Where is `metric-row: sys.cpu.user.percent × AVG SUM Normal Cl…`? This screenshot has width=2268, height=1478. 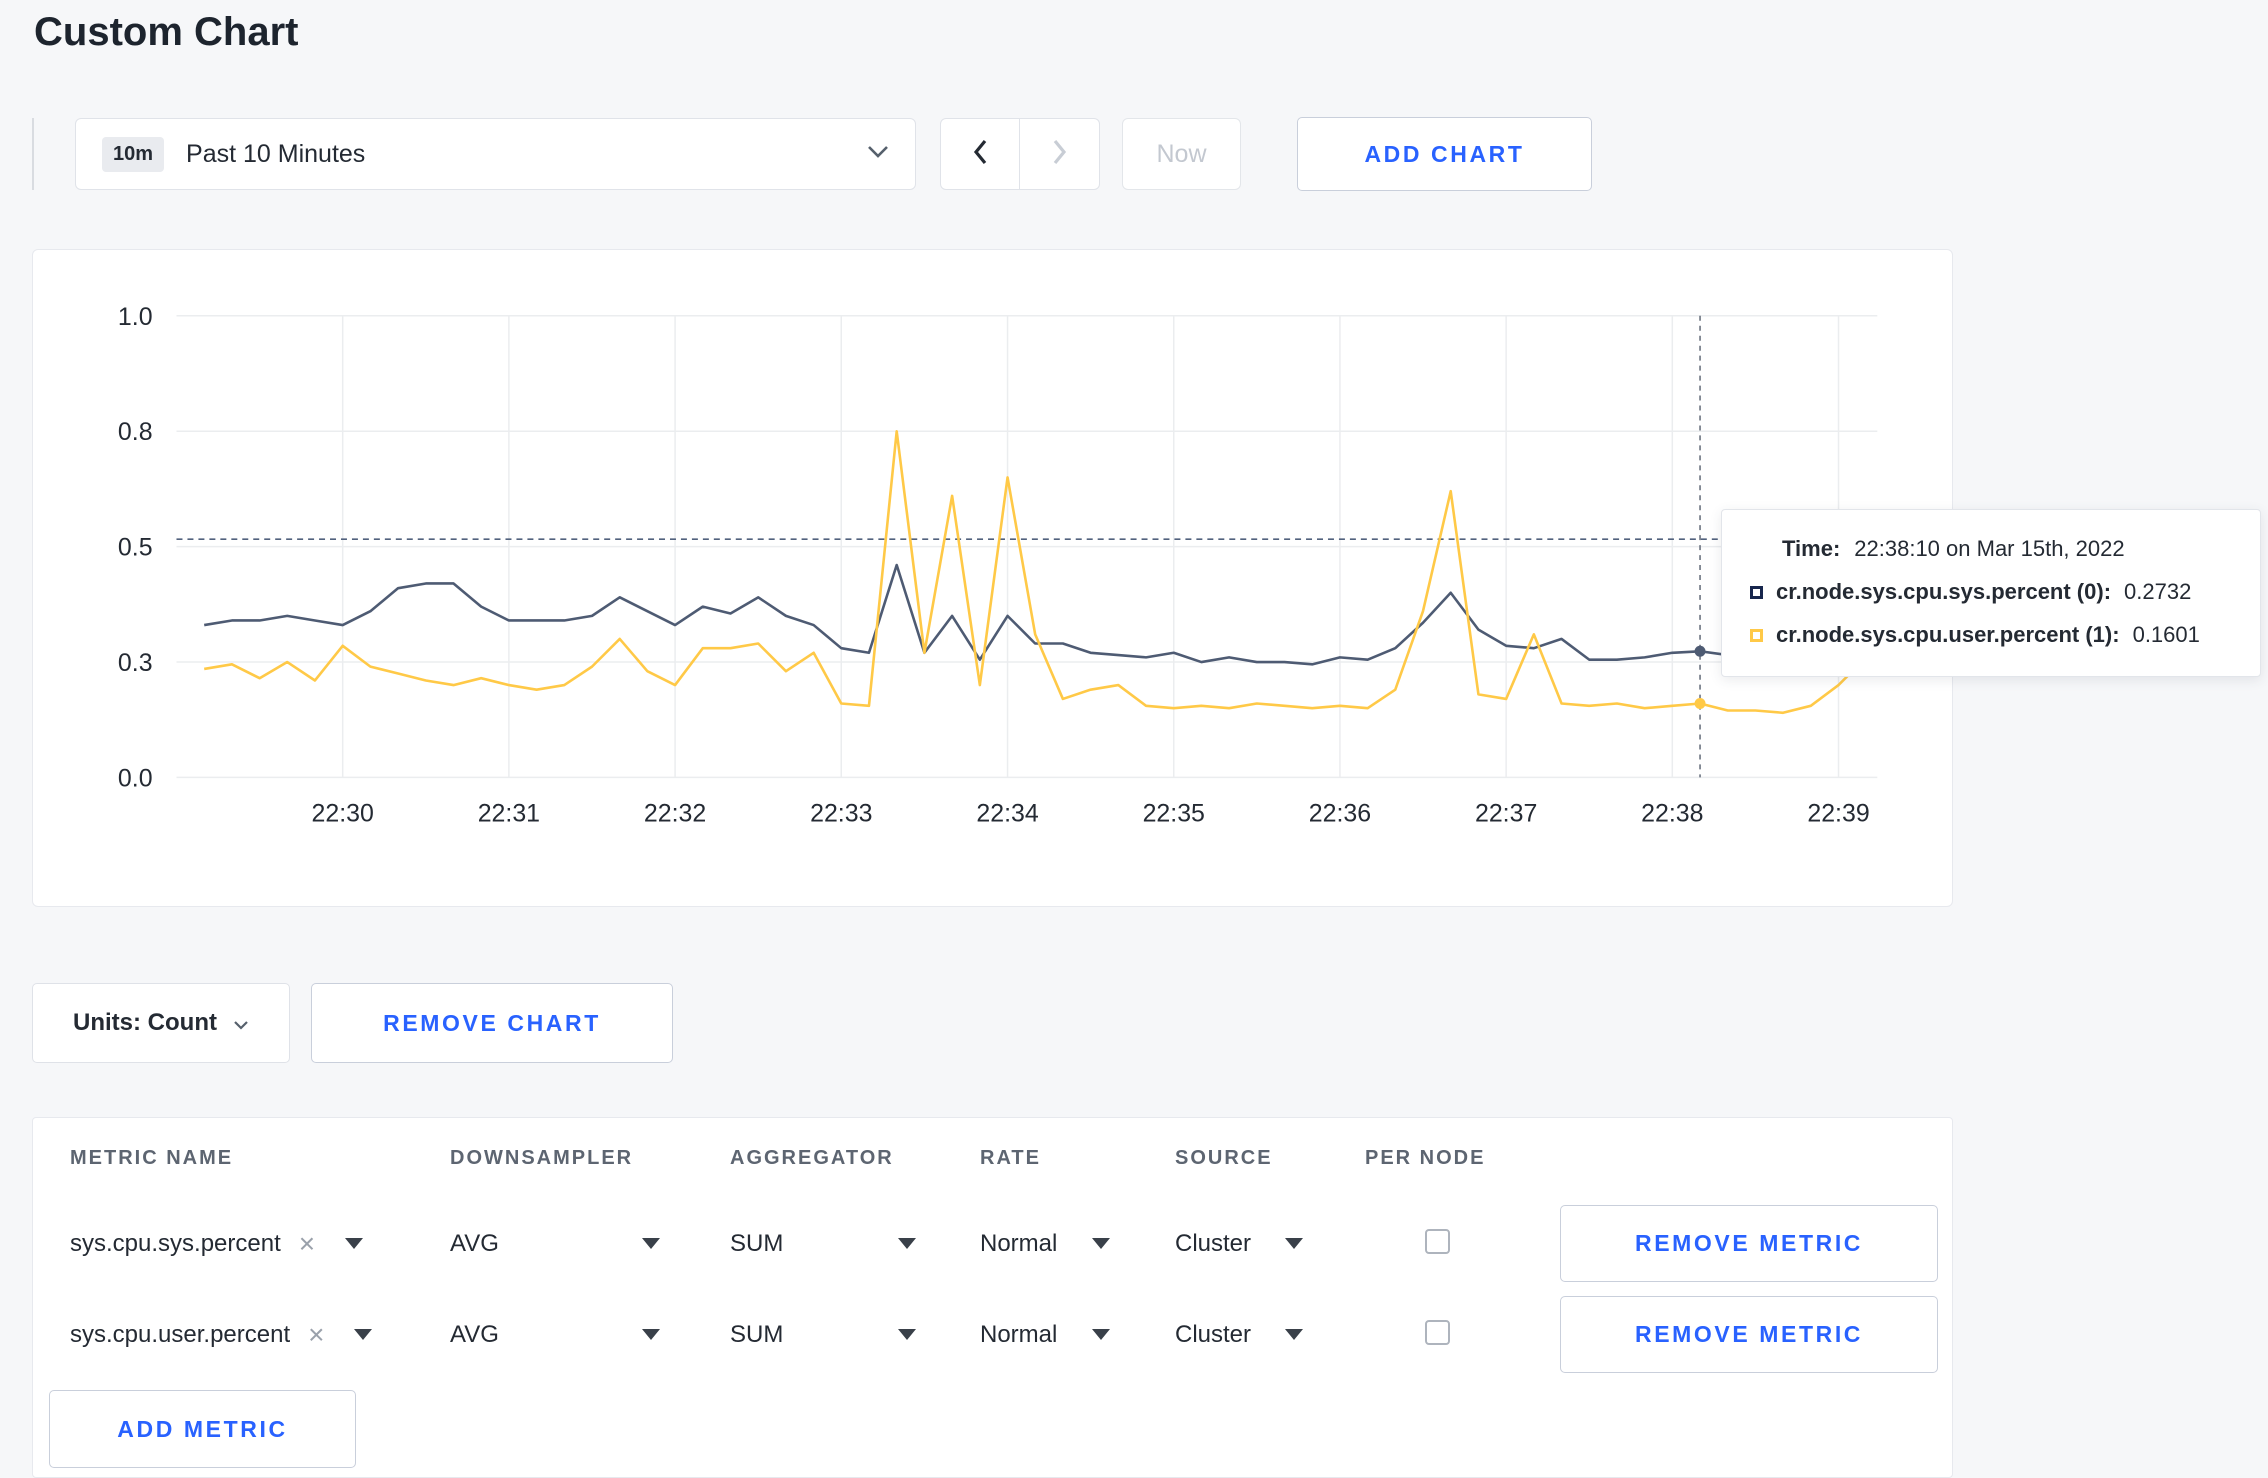 metric-row: sys.cpu.user.percent × AVG SUM Normal Cl… is located at coordinates (992, 1334).